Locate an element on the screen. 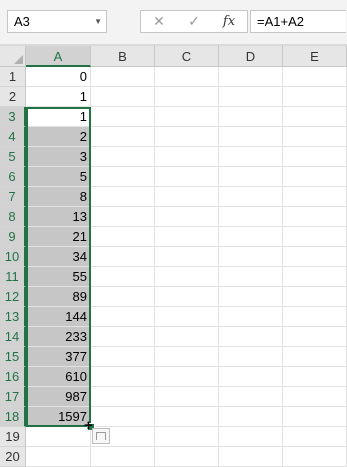 The image size is (347, 467). row-header: 20 is located at coordinates (13, 457).